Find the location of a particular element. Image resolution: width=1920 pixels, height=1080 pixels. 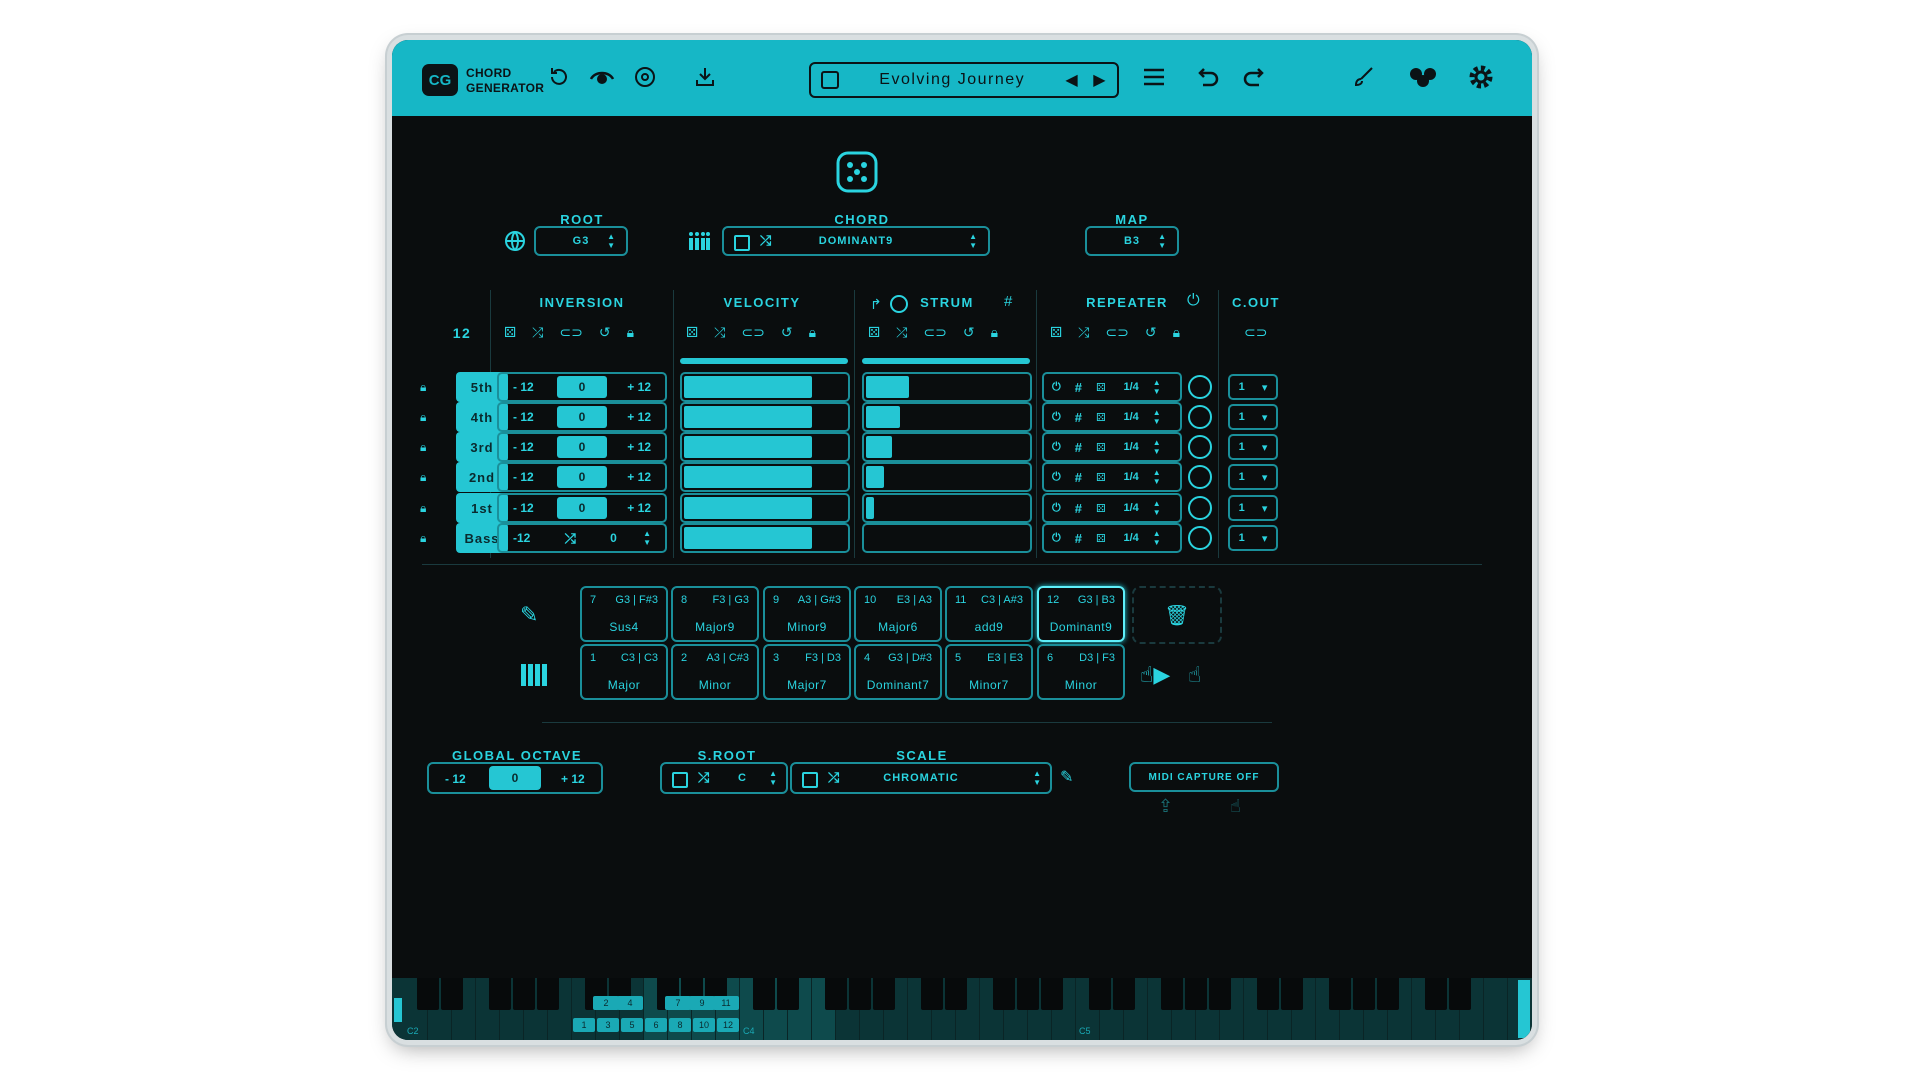

octave-value: 0 is located at coordinates (515, 778).